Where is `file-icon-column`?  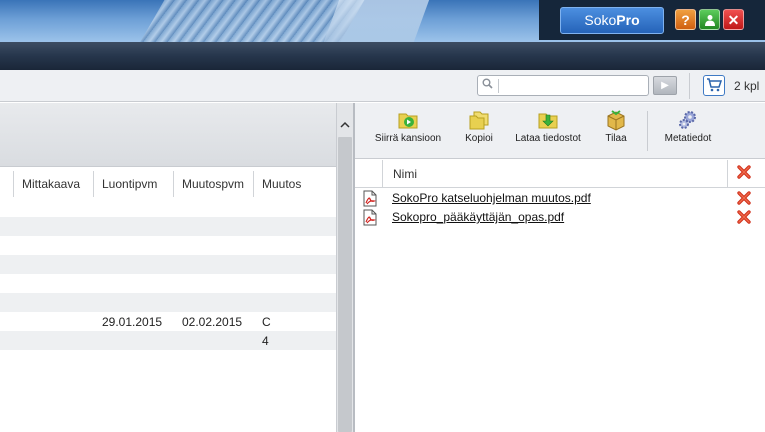
file-icon-column is located at coordinates (369, 174).